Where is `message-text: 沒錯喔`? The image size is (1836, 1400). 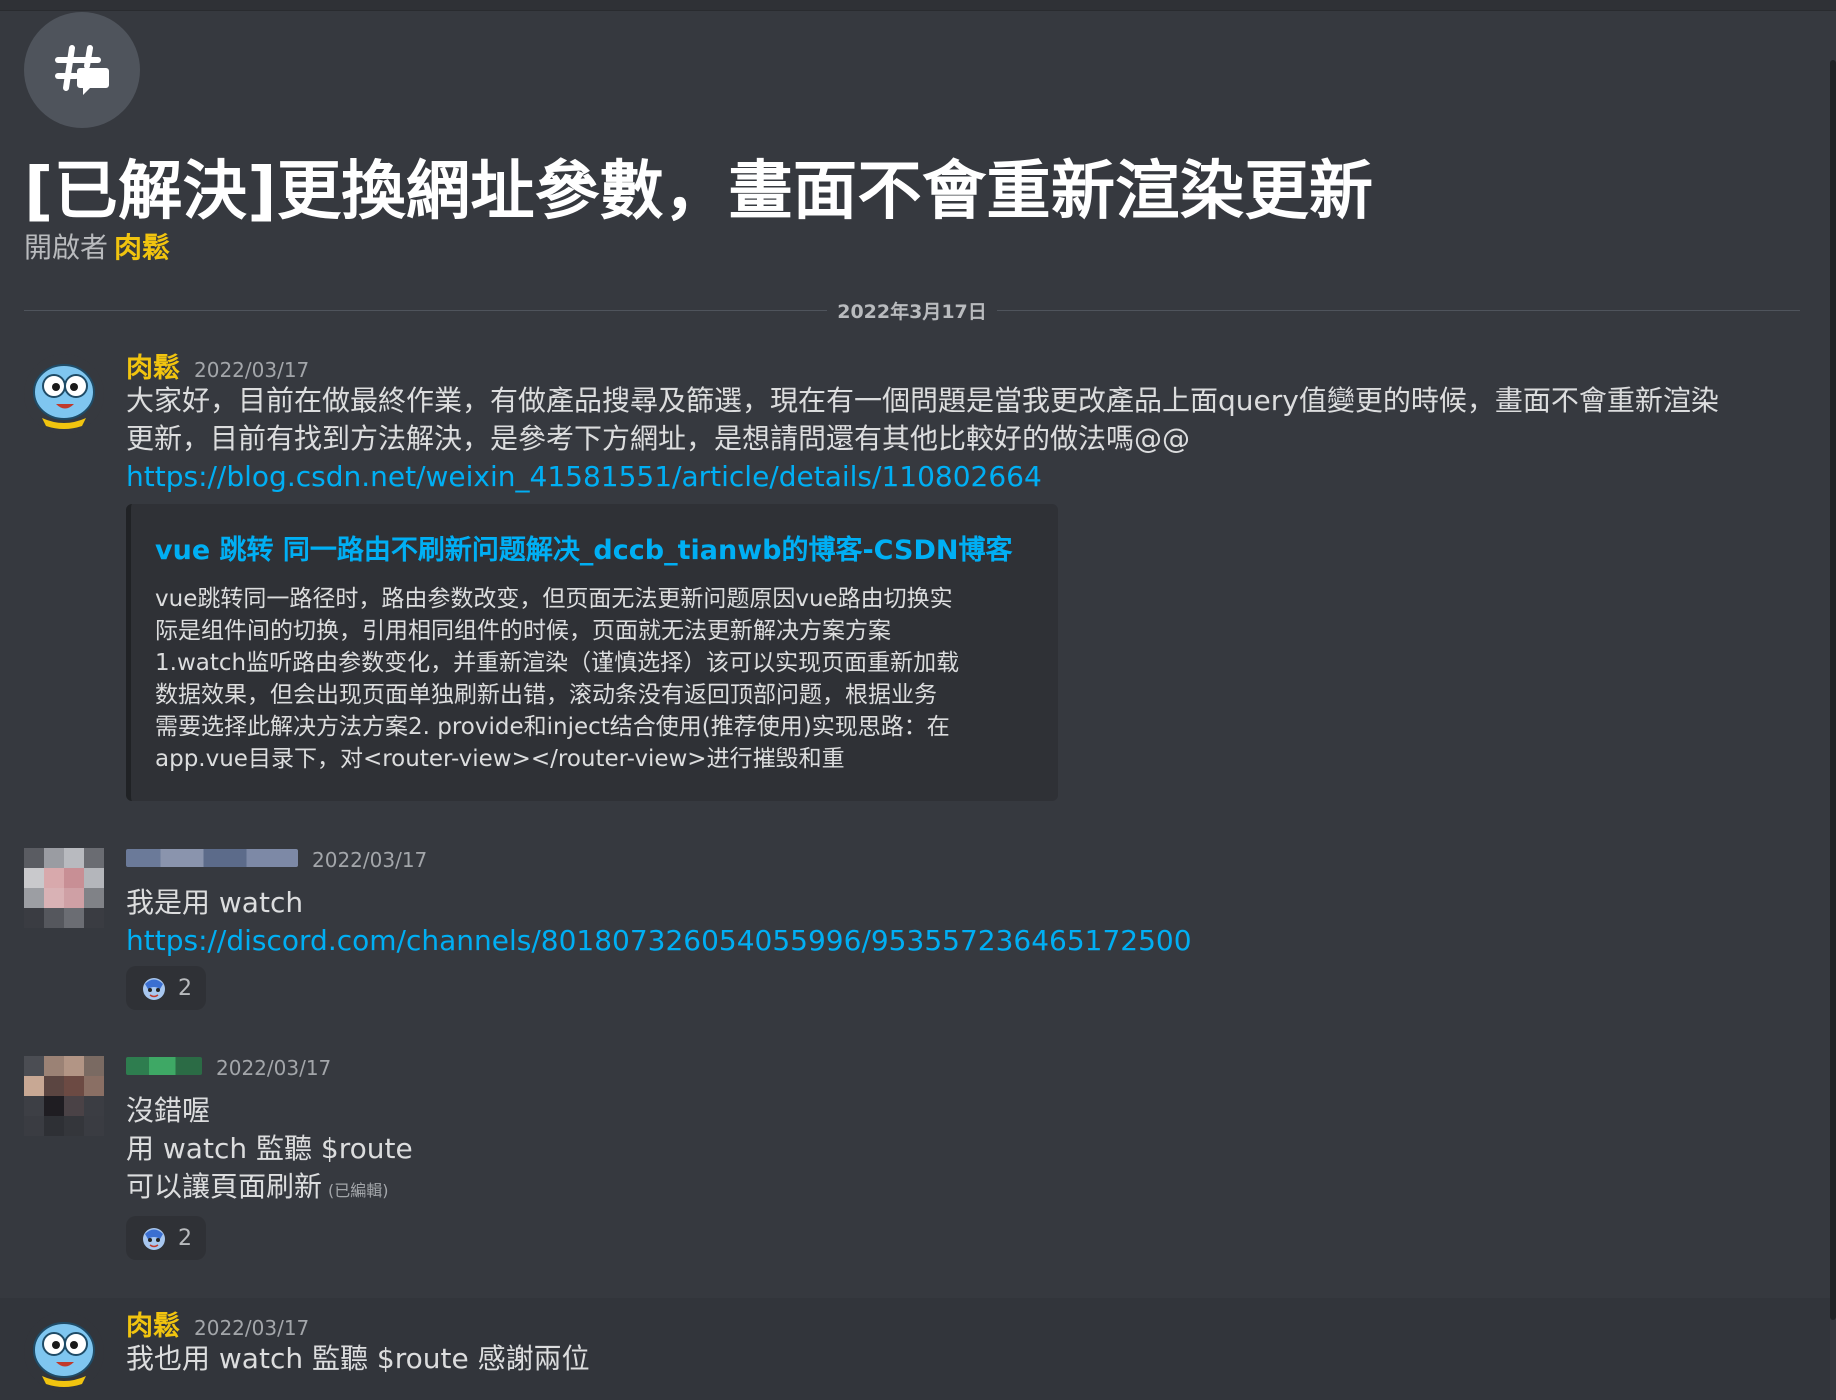
message-text: 沒錯喔 is located at coordinates (168, 1110).